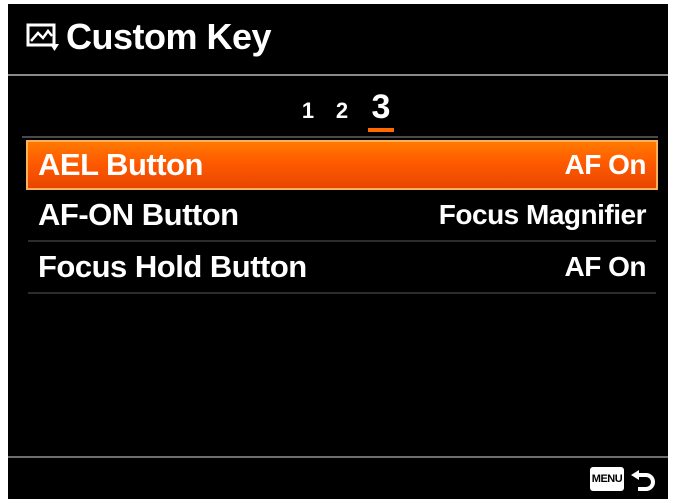 The height and width of the screenshot is (503, 676). What do you see at coordinates (643, 480) in the screenshot?
I see `back-arrow-icon` at bounding box center [643, 480].